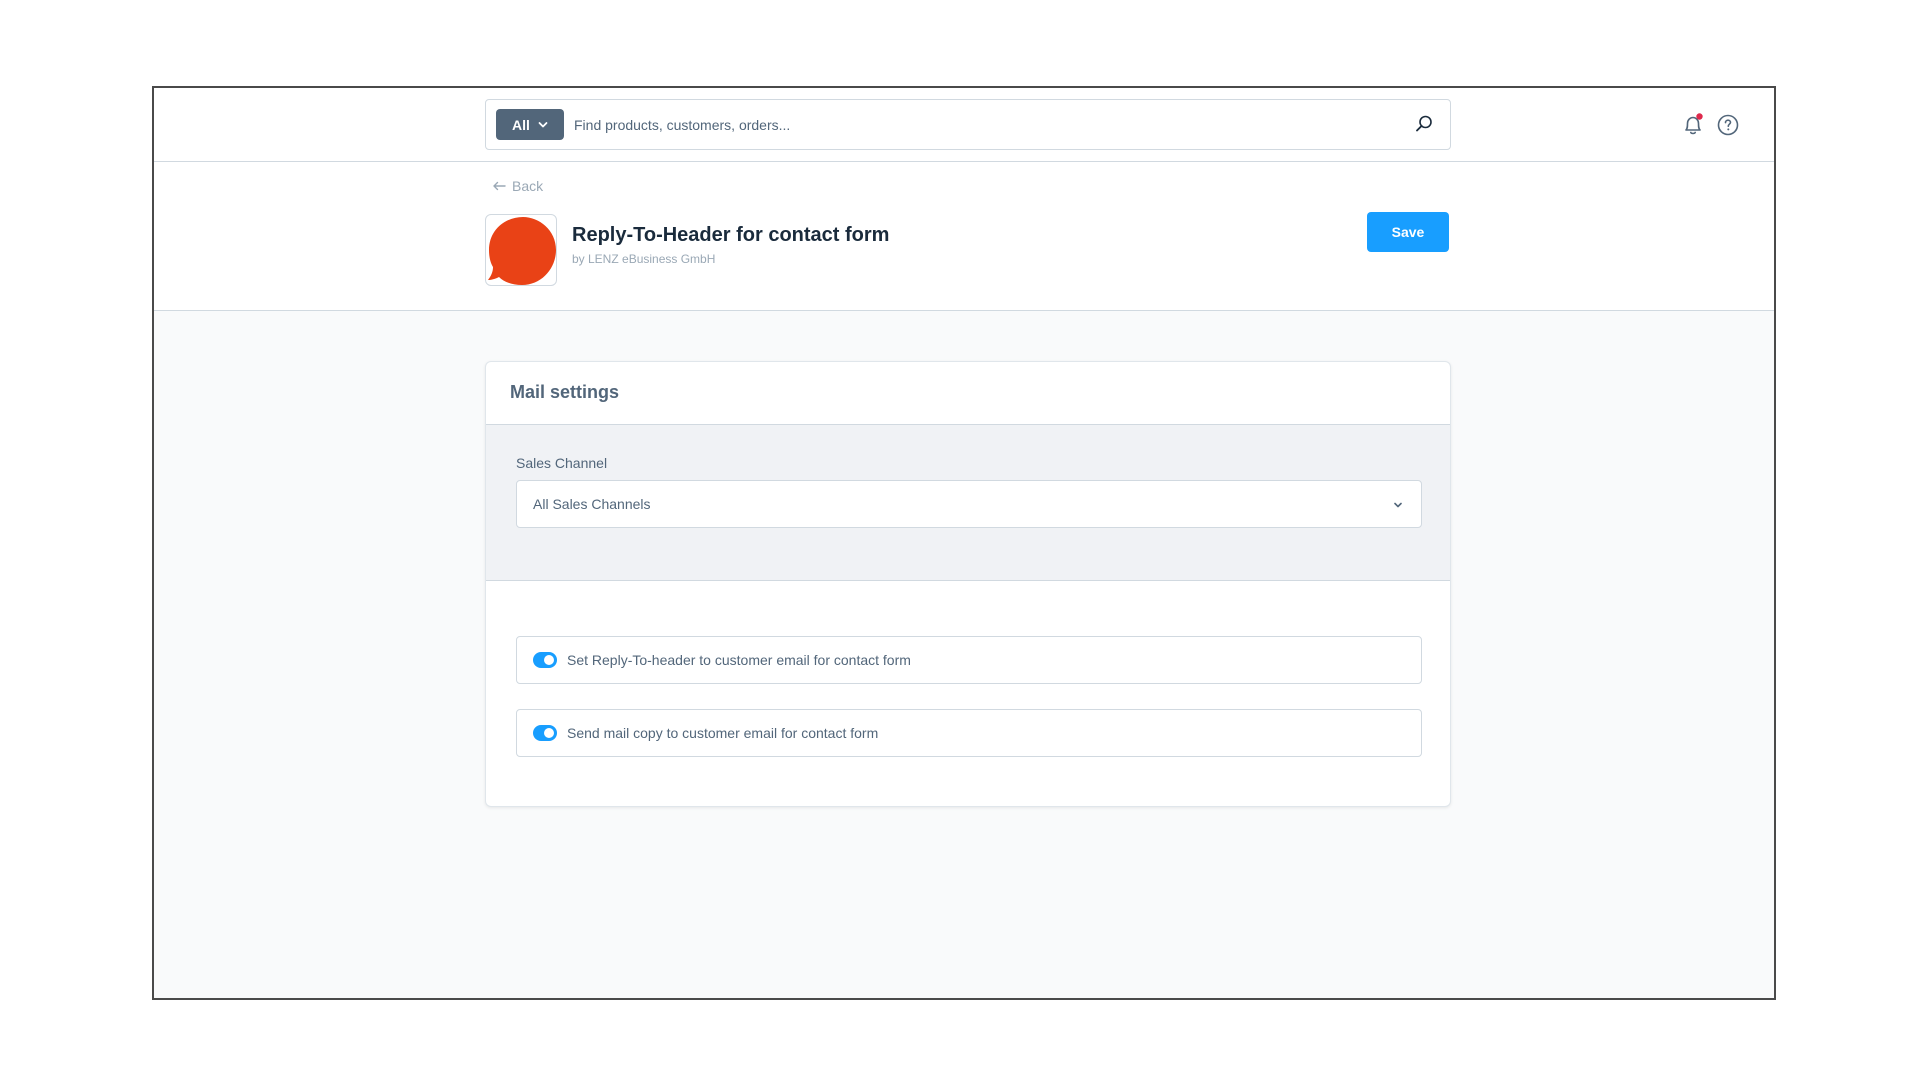 The image size is (1920, 1080). I want to click on sales-channel-label: Sales Channel, so click(562, 463).